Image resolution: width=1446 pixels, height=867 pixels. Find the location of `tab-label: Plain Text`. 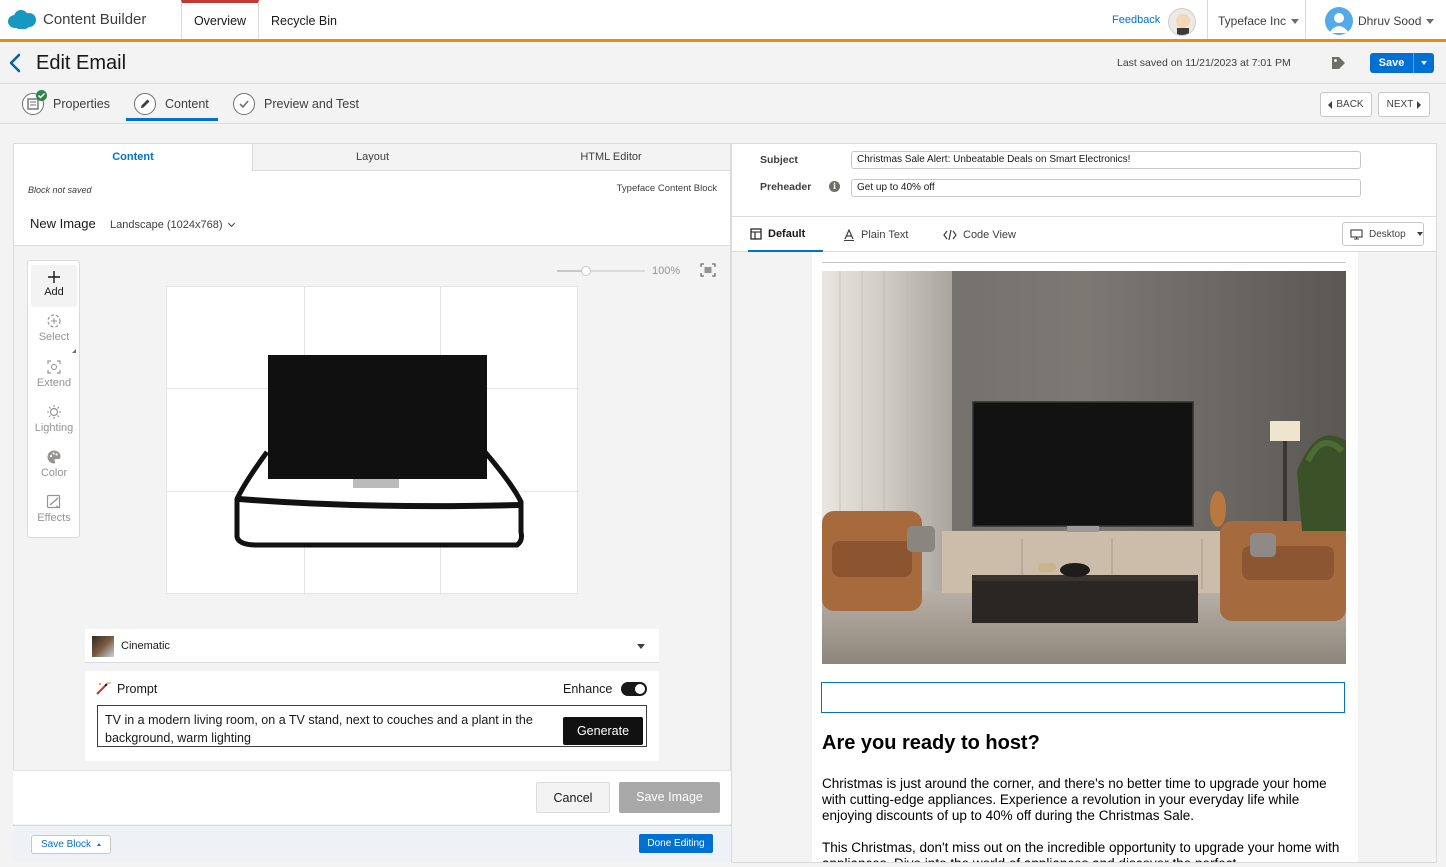

tab-label: Plain Text is located at coordinates (885, 234).